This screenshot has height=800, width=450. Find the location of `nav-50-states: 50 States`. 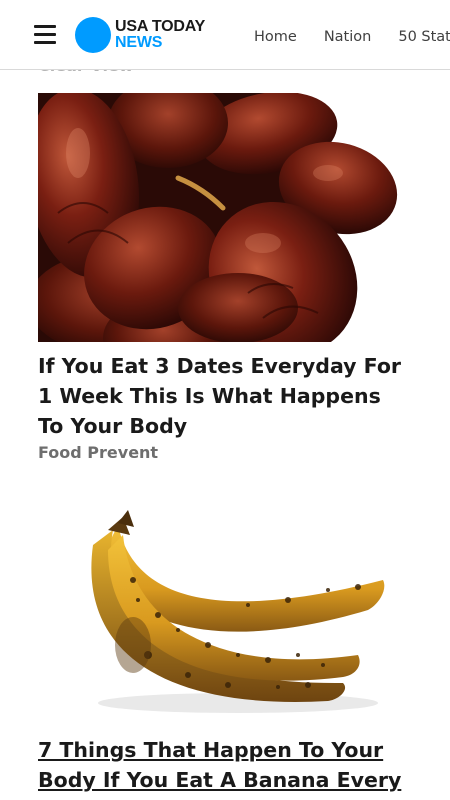

nav-50-states: 50 States is located at coordinates (424, 37).